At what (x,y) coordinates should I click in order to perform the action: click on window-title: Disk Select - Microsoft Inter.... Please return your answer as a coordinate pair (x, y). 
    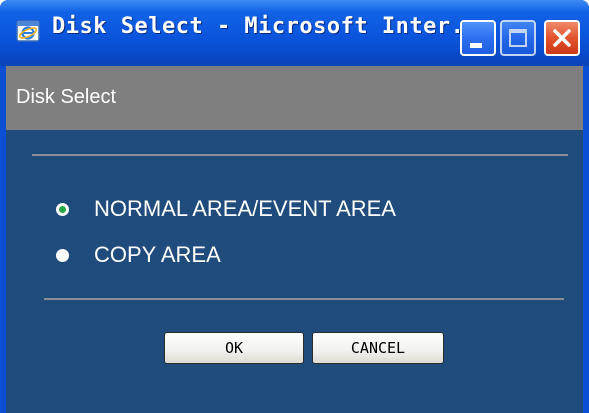
    Looking at the image, I should click on (272, 26).